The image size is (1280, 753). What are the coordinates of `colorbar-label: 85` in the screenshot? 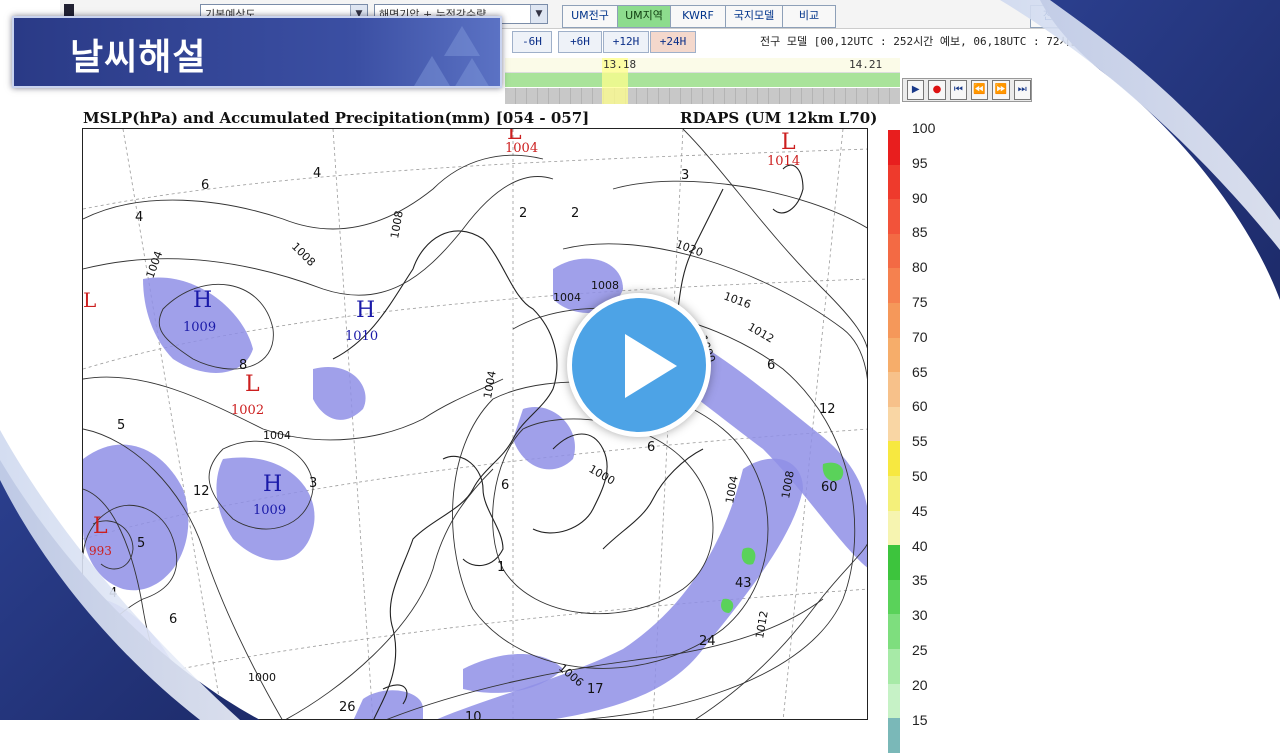 It's located at (920, 232).